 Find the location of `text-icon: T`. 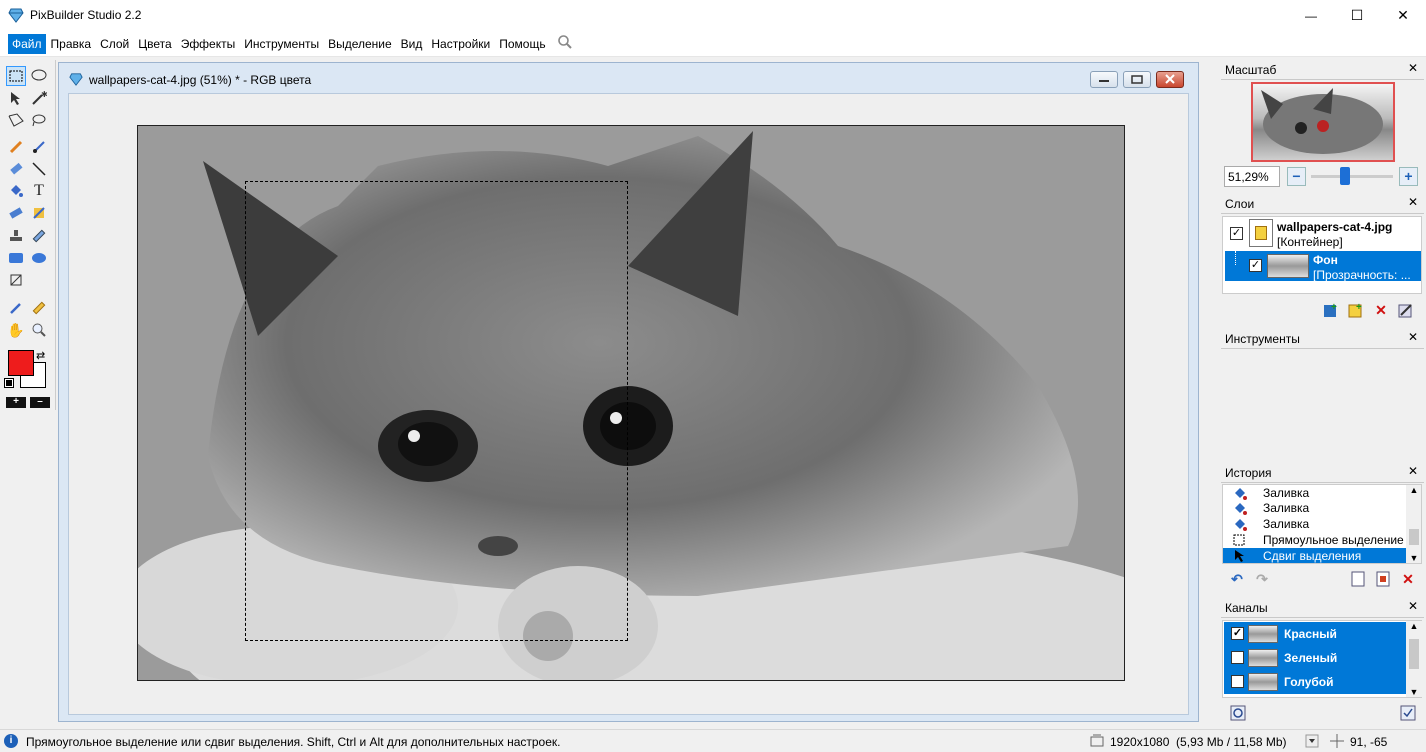

text-icon: T is located at coordinates (39, 191).